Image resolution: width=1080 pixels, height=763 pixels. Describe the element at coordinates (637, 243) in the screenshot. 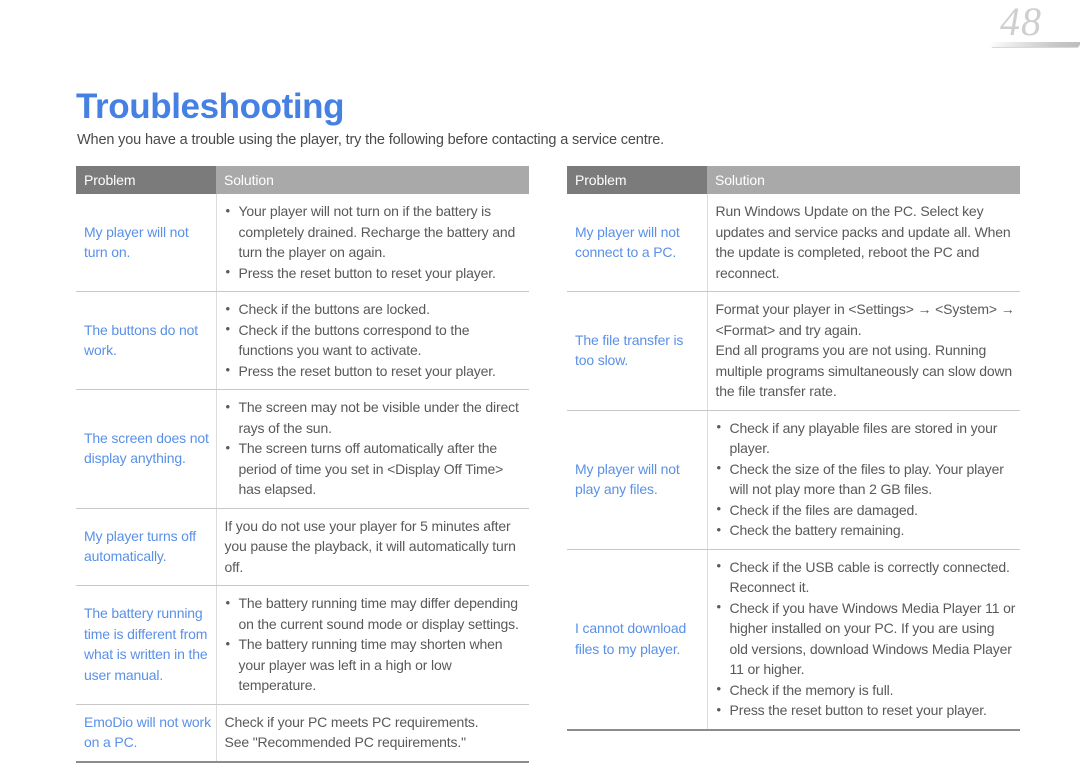

I see `problem-cell: My player will not connect to a PC.` at that location.